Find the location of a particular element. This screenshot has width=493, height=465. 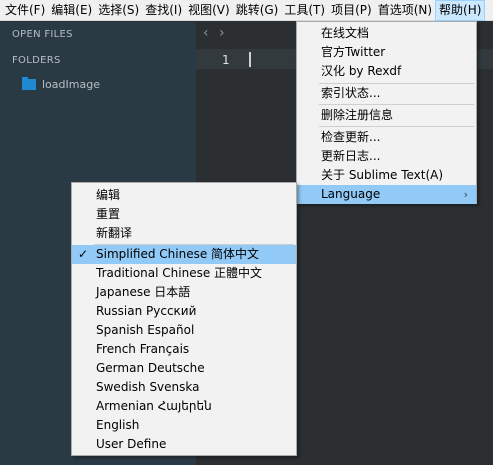

text-cursor is located at coordinates (250, 59).